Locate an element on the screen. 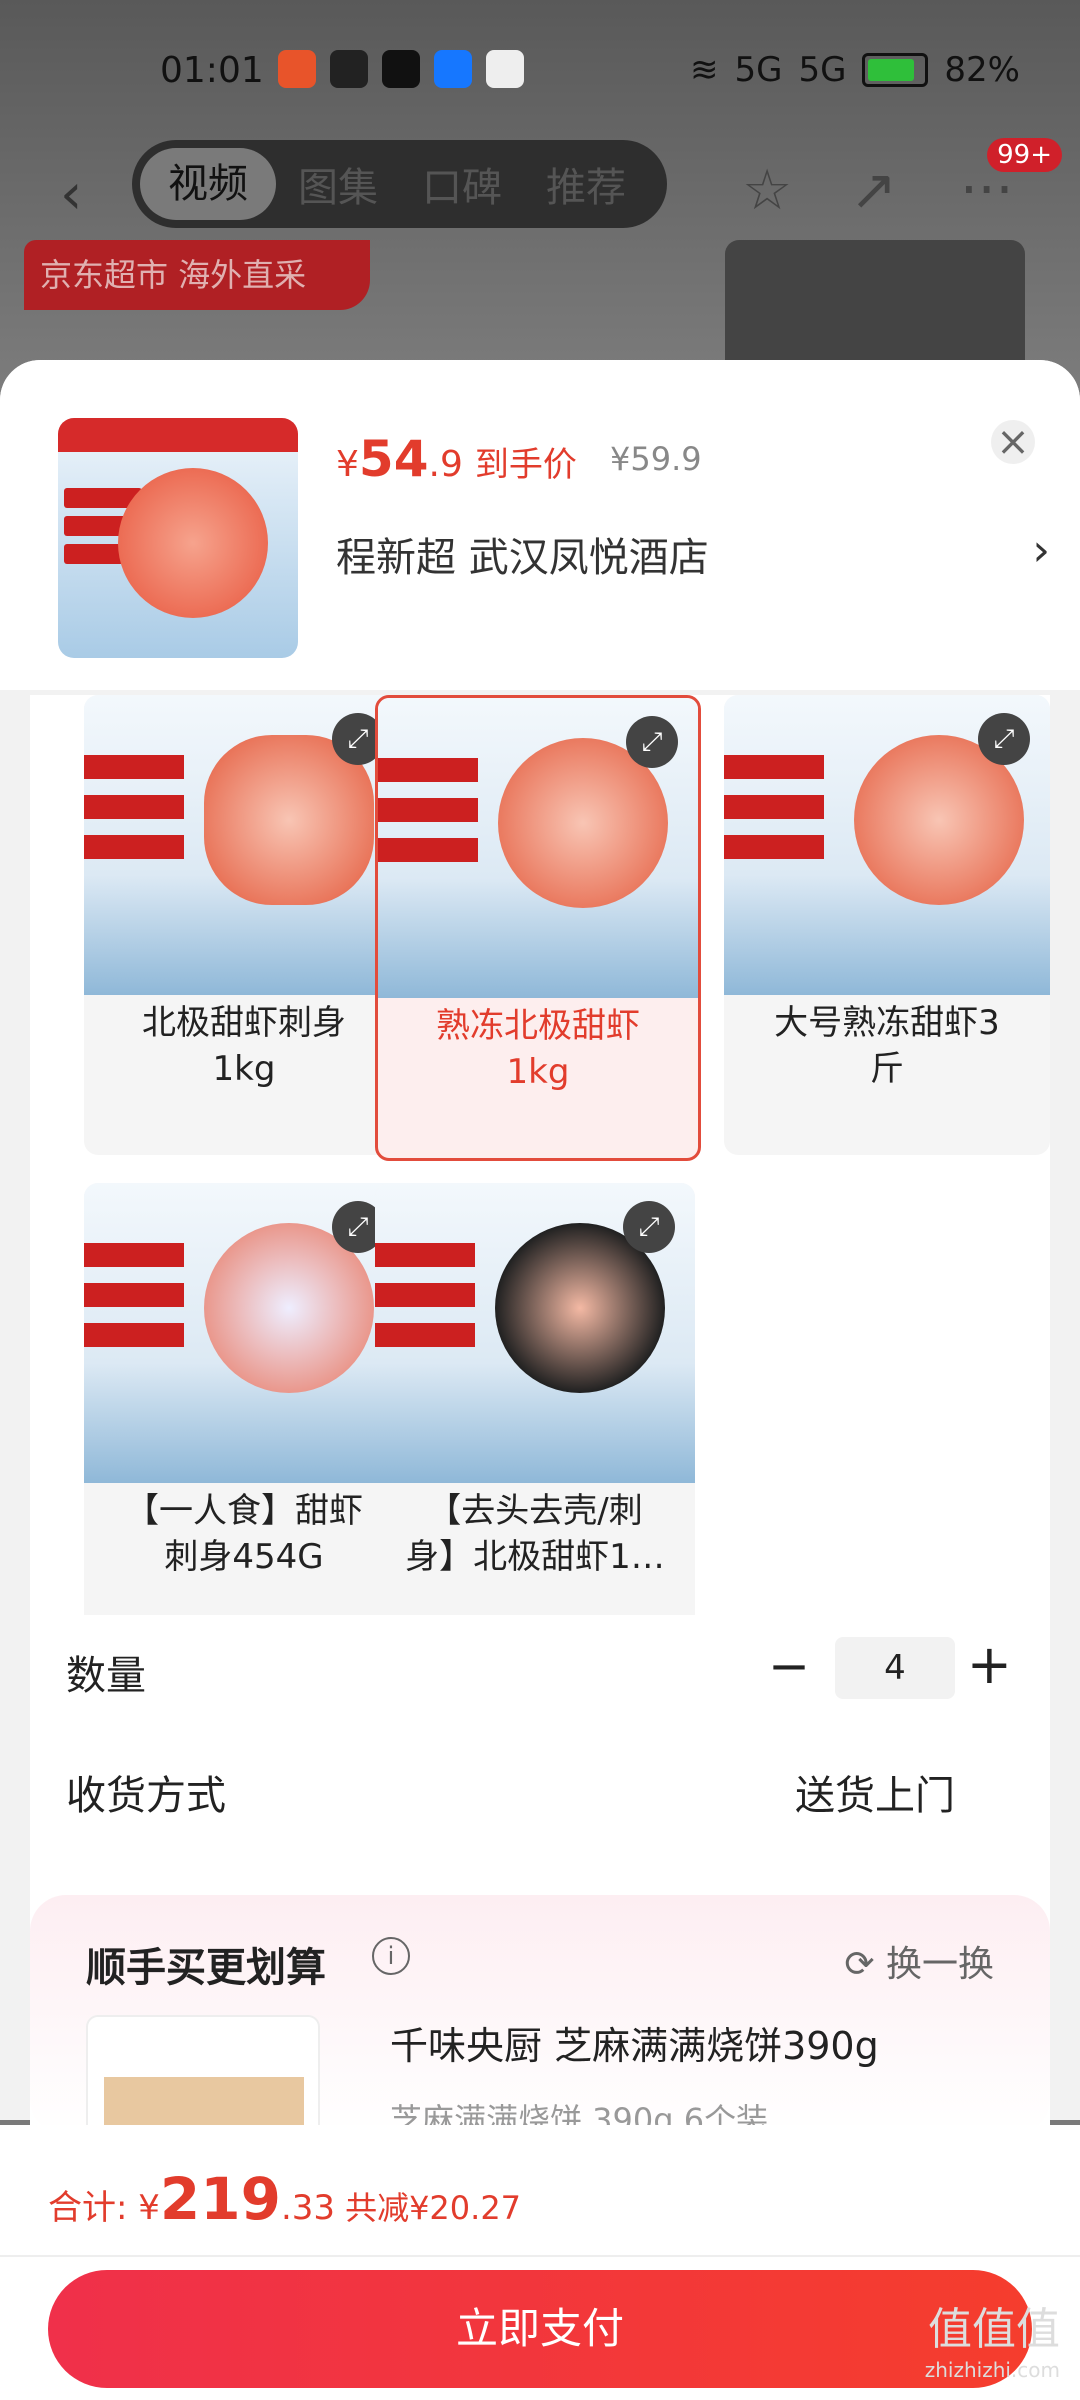 Image resolution: width=1080 pixels, height=2400 pixels. original-price: ¥59.9 is located at coordinates (656, 459).